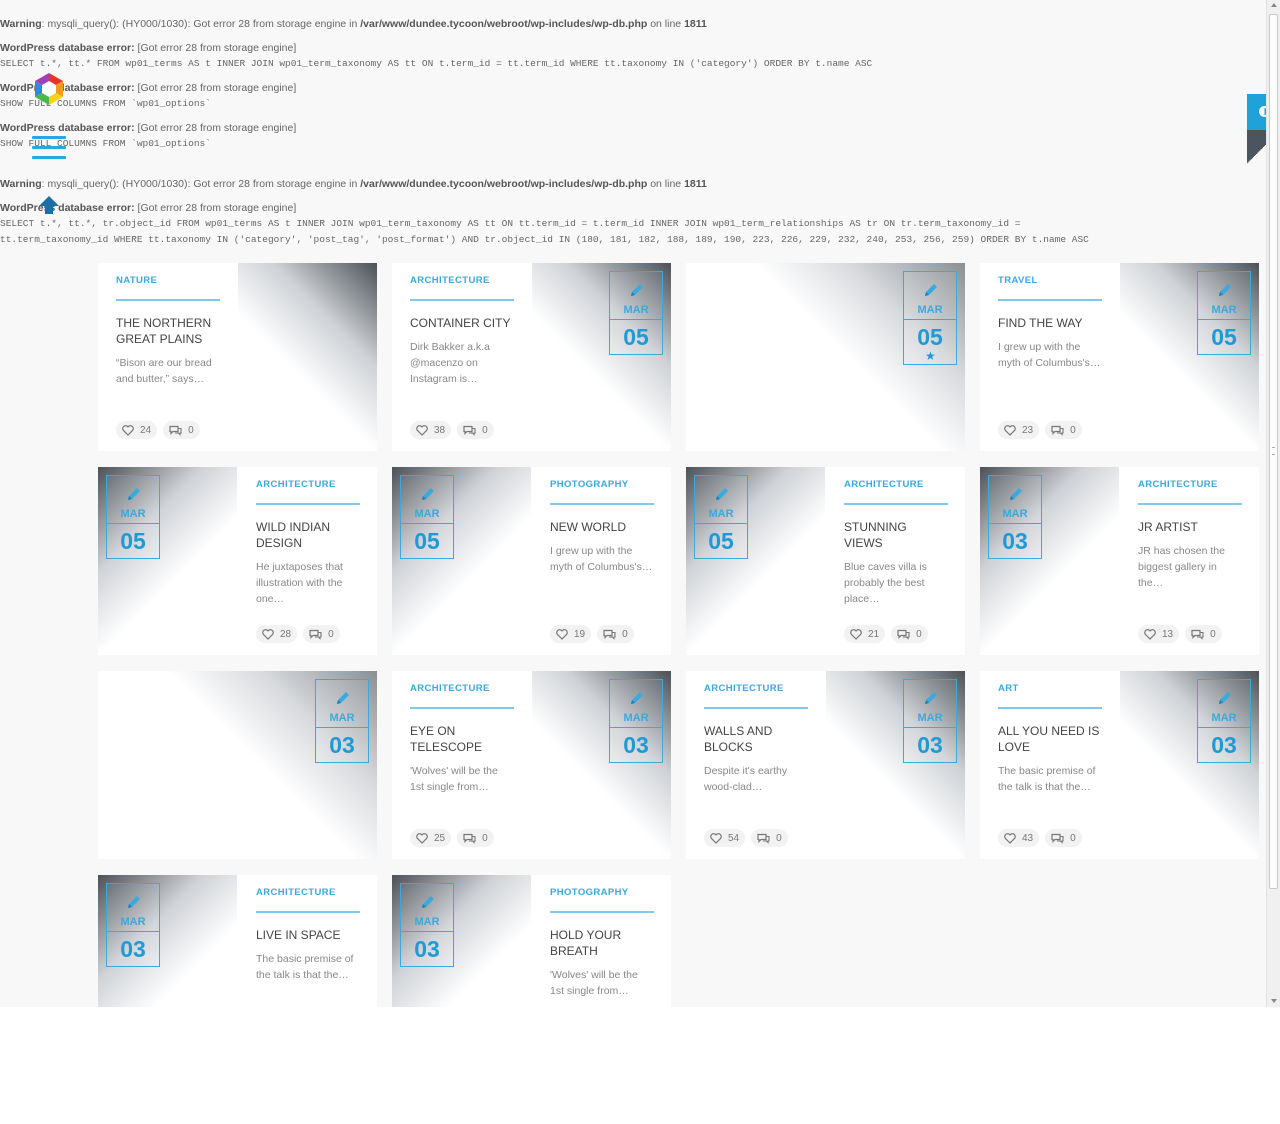 Image resolution: width=1280 pixels, height=1124 pixels. I want to click on post-title: HOLD YOUR BREATH, so click(602, 943).